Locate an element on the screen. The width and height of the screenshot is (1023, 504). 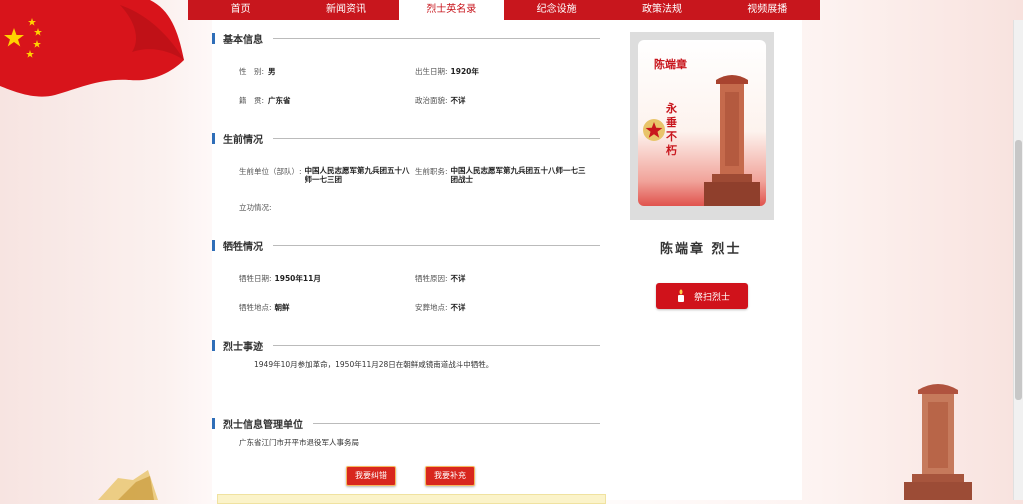
field-birth-date: 出生日期: 1920年 is located at coordinates (447, 71).